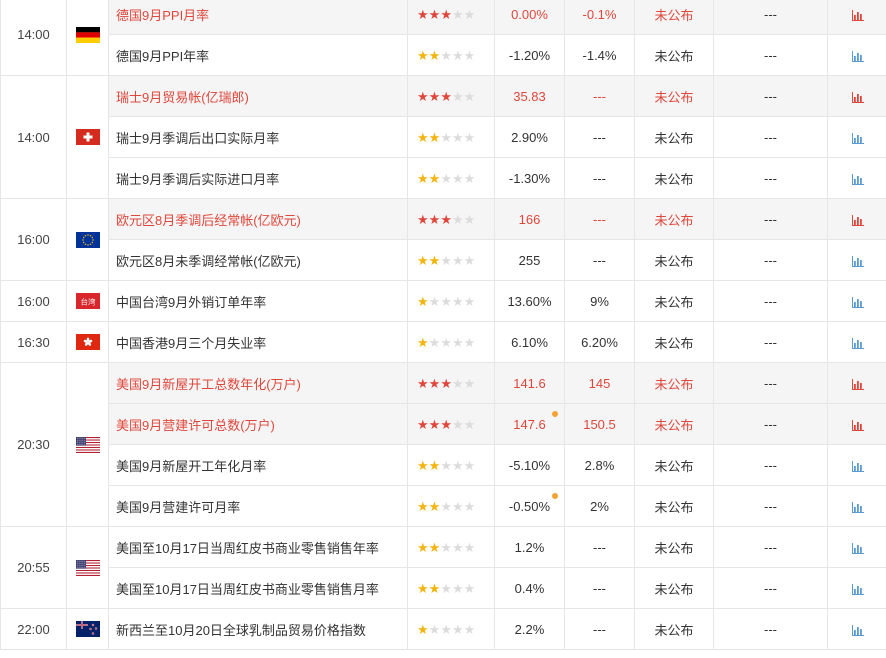 Image resolution: width=886 pixels, height=658 pixels. I want to click on event-name: 美国9月营建许可总数(万户), so click(258, 424).